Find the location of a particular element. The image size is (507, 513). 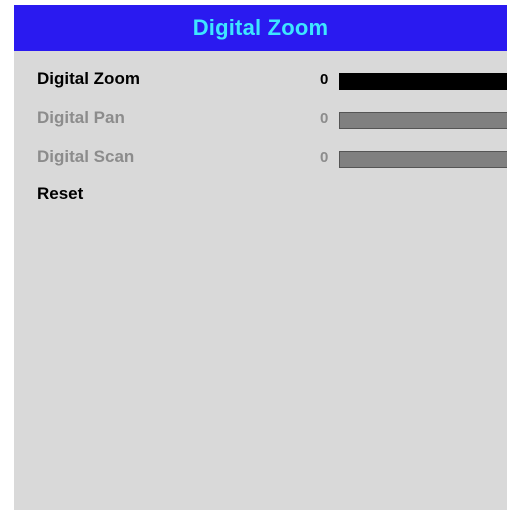

menu-title: Digital Zoom is located at coordinates (260, 27).